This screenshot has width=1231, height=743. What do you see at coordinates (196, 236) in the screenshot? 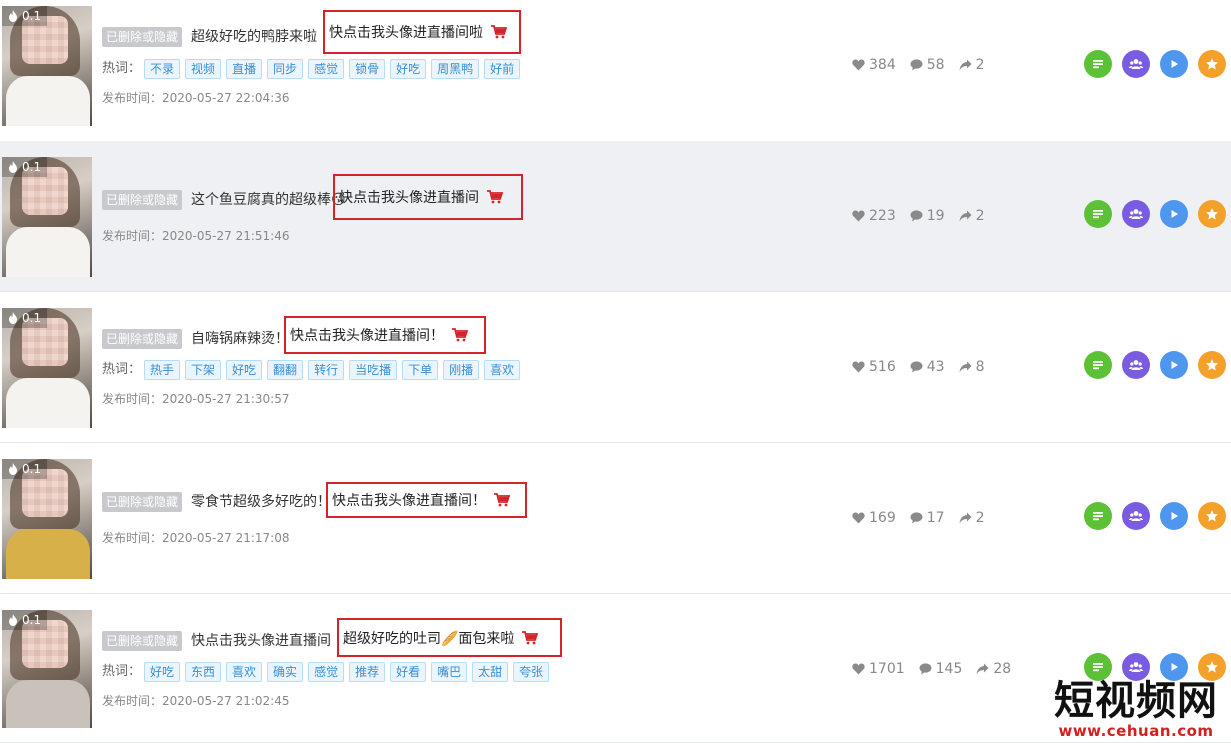
I see `publish-time: 发布时间：2020-05-27 21:51:46` at bounding box center [196, 236].